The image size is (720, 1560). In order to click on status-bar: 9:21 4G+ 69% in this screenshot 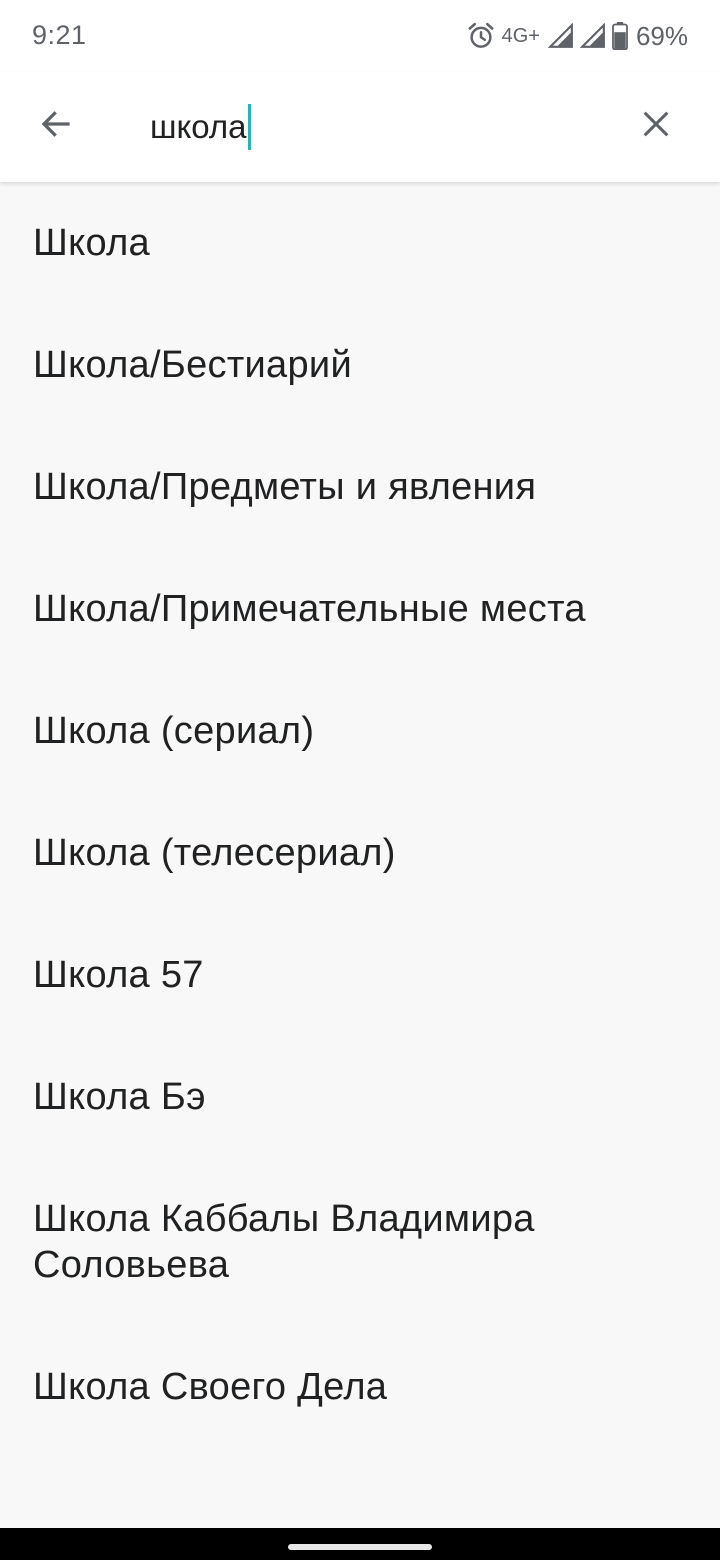, I will do `click(360, 36)`.